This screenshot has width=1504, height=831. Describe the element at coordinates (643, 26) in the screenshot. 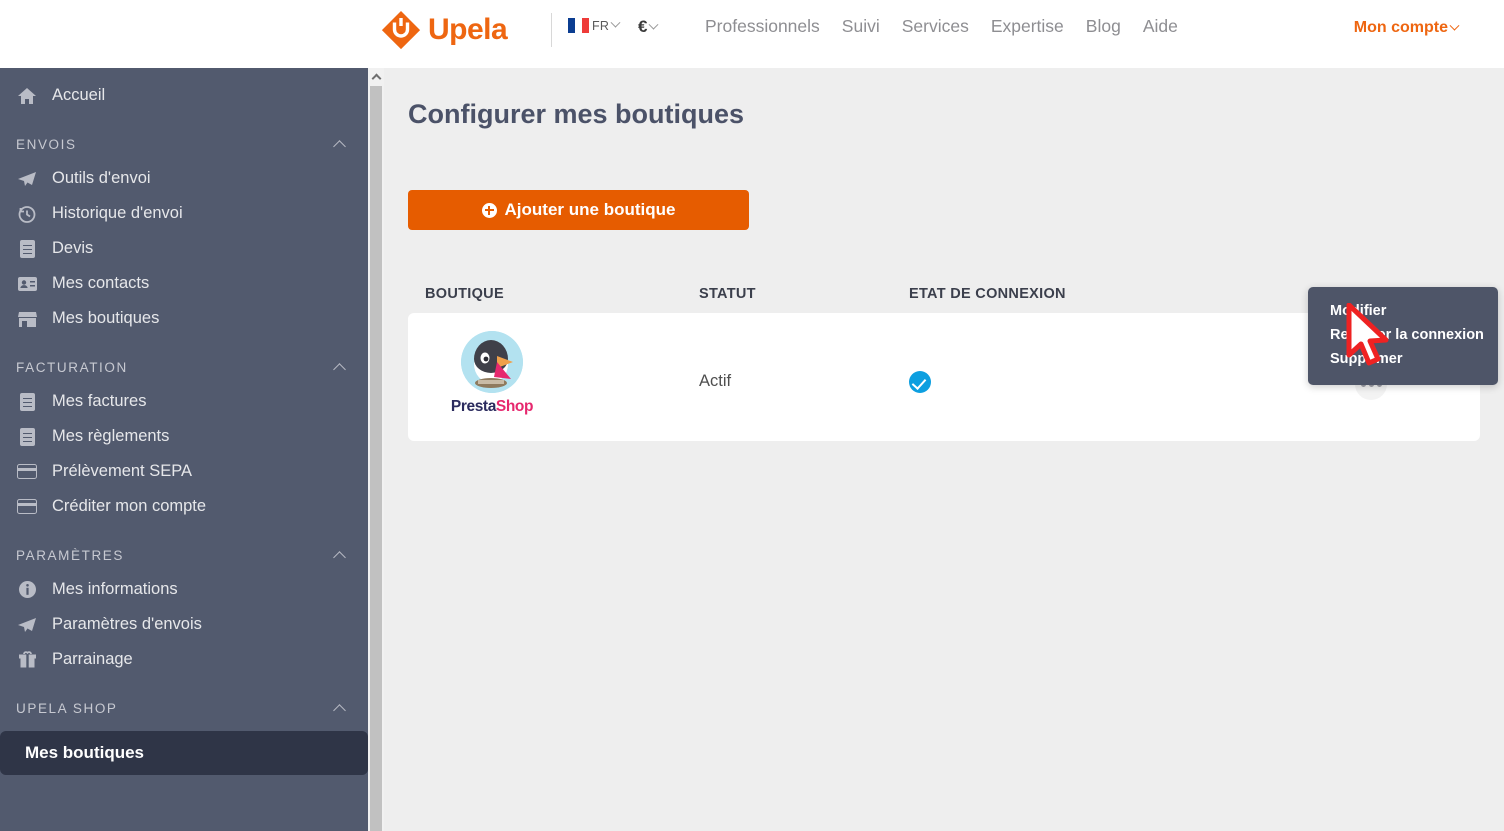

I see `currency-label: €` at that location.